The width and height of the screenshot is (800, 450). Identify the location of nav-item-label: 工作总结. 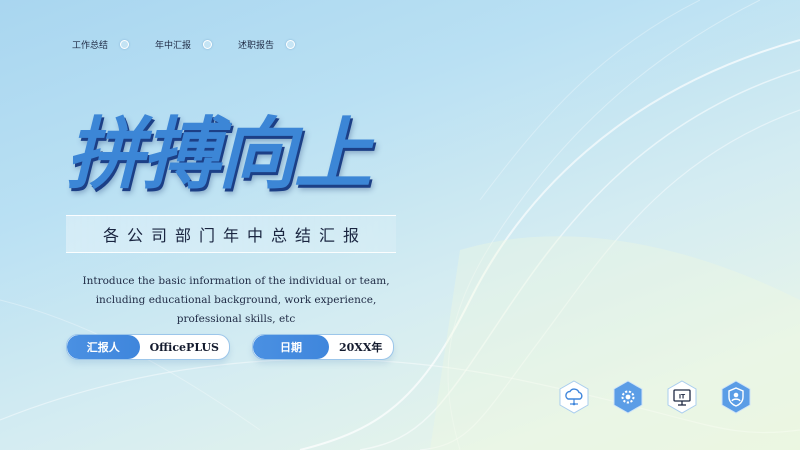
(90, 46).